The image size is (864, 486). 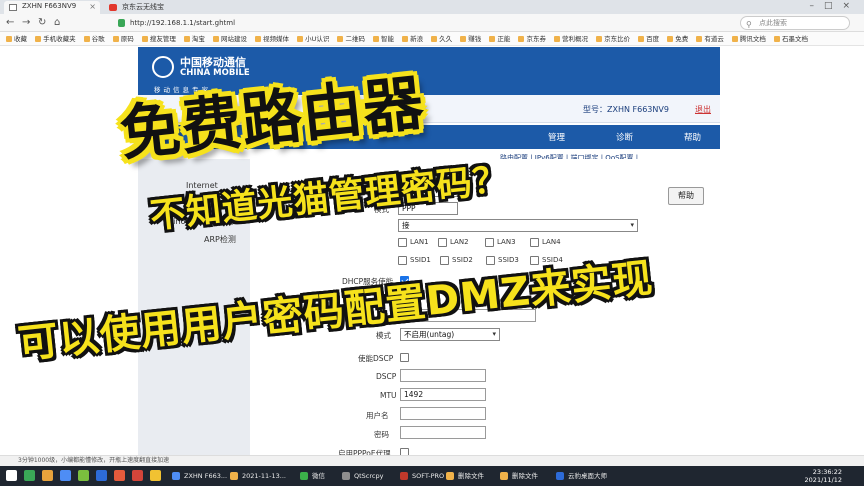 What do you see at coordinates (351, 38) in the screenshot?
I see `bookmark-item: 二维码` at bounding box center [351, 38].